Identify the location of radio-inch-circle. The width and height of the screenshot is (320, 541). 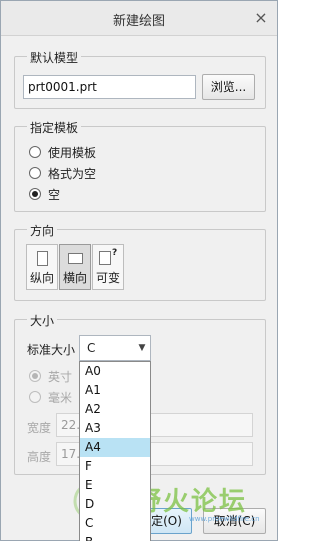
(35, 376).